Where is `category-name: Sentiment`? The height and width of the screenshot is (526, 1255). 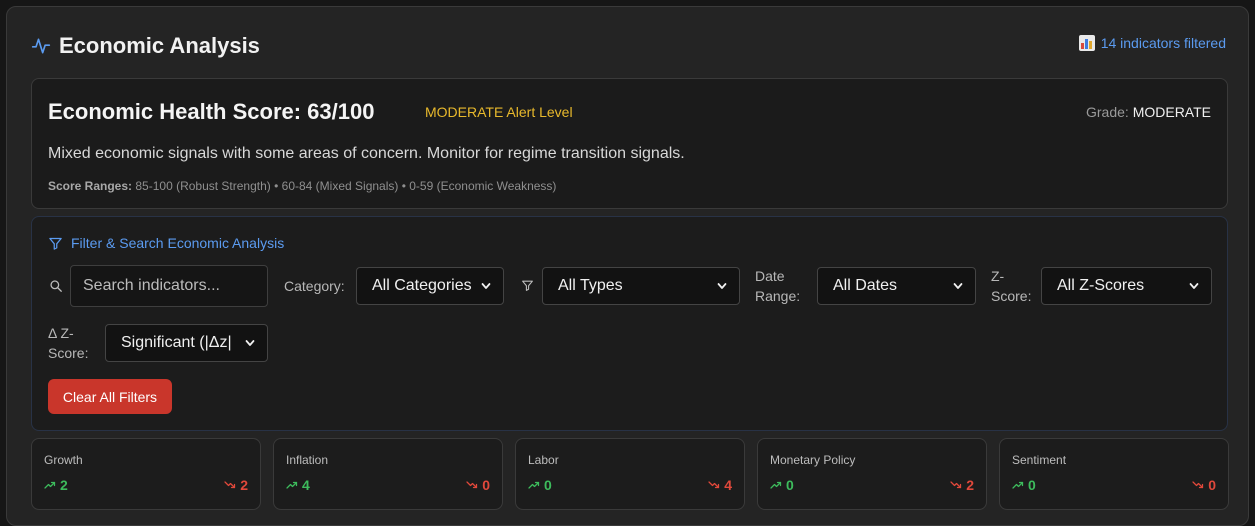
category-name: Sentiment is located at coordinates (1039, 460).